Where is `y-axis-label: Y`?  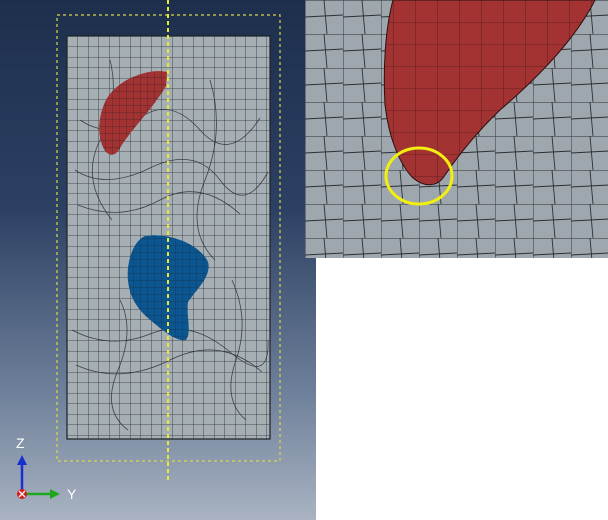 y-axis-label: Y is located at coordinates (72, 494).